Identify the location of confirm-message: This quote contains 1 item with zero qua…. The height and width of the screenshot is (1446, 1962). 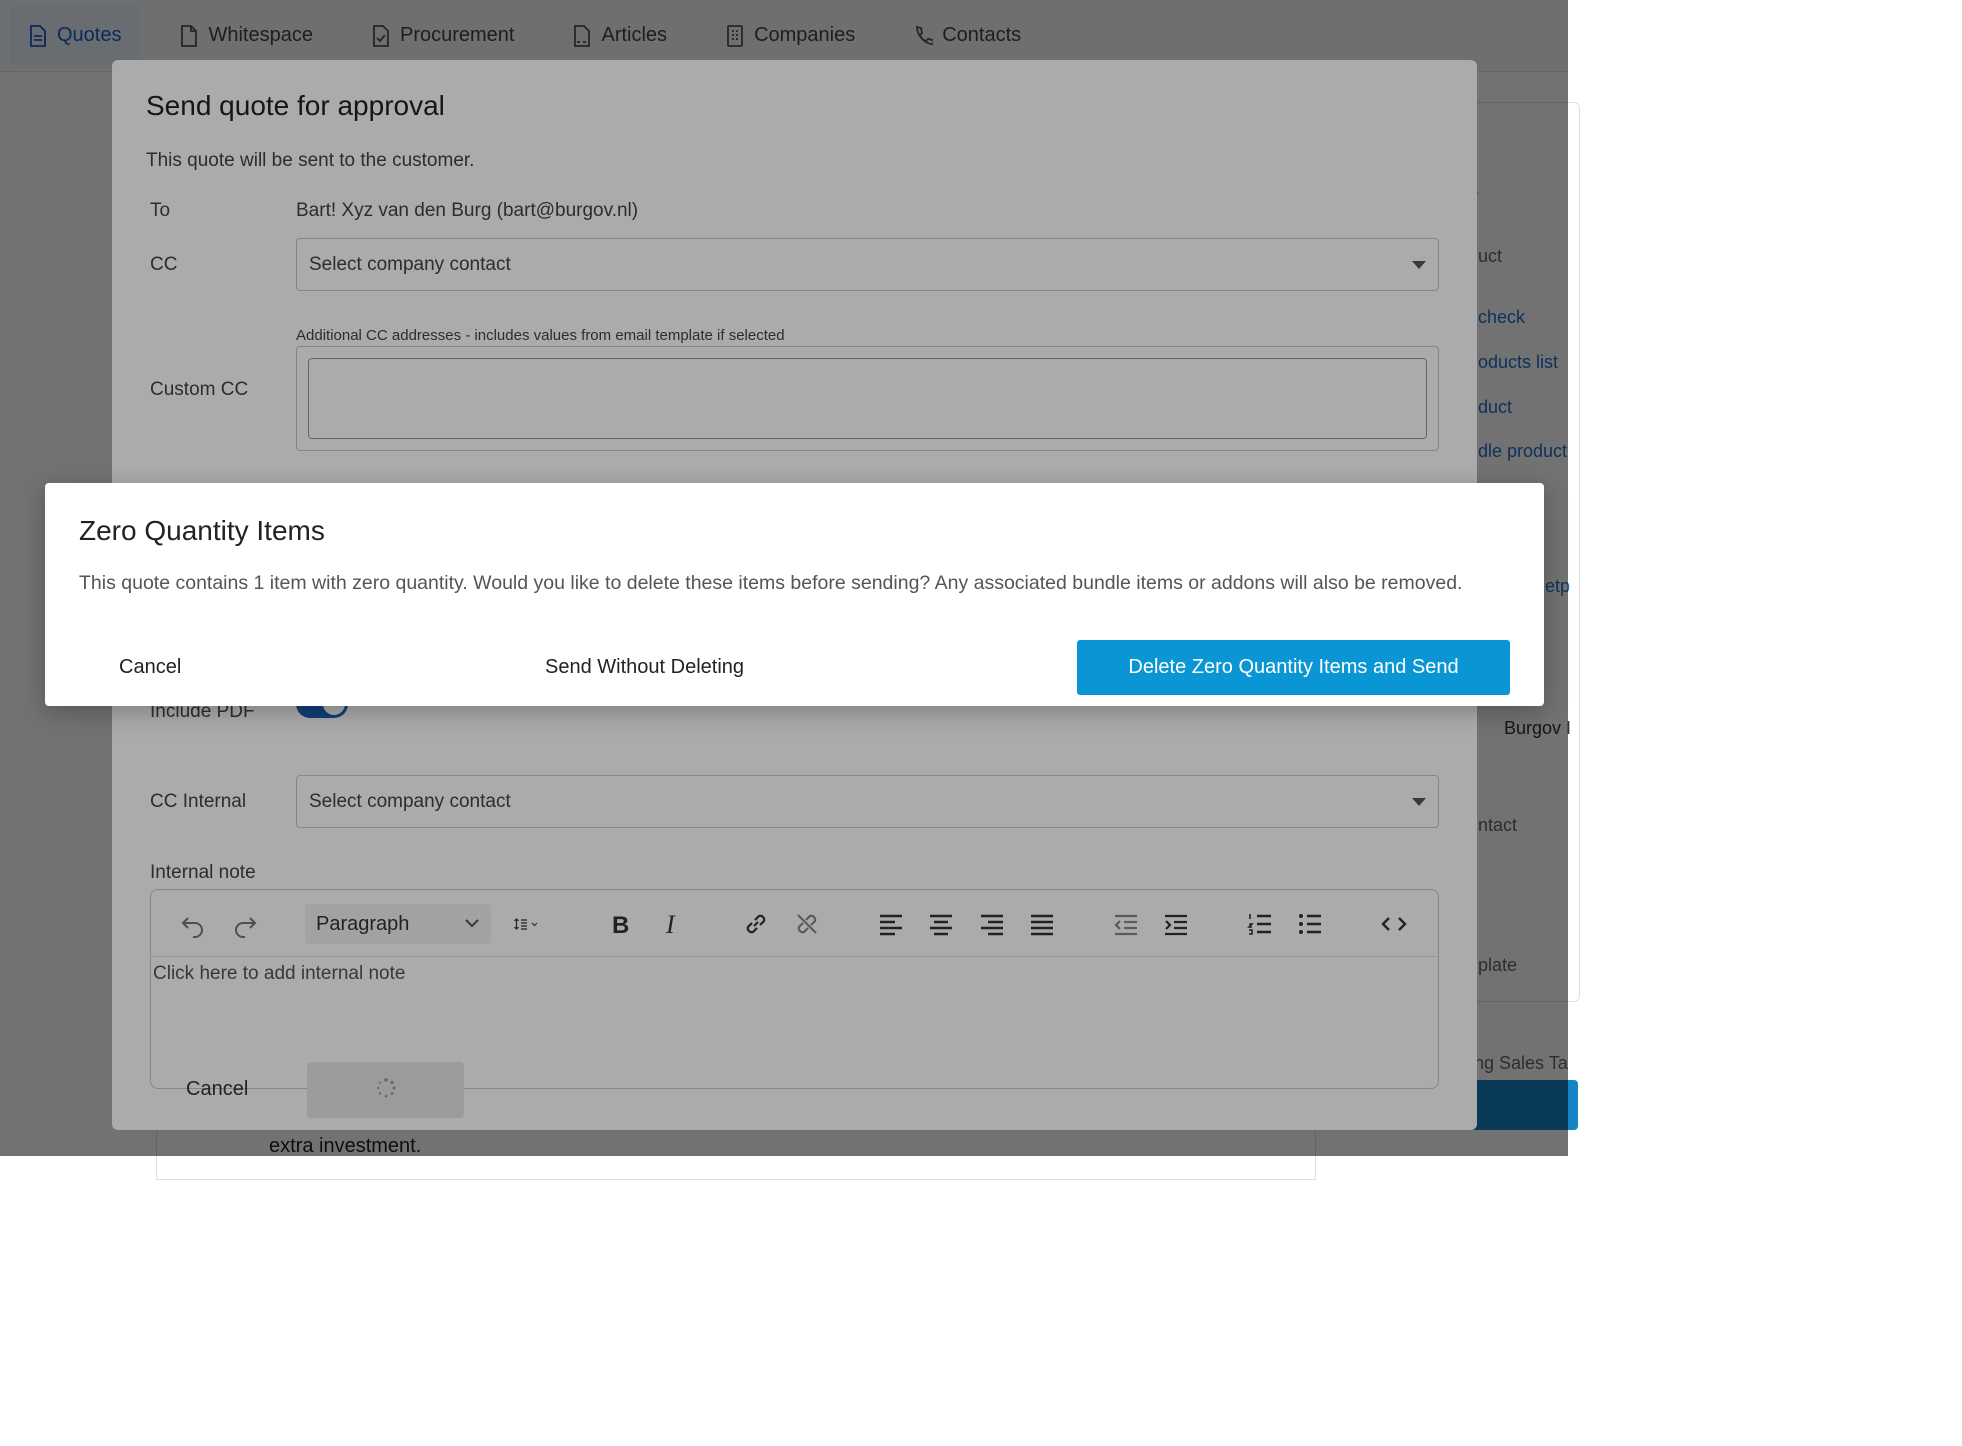
(771, 583).